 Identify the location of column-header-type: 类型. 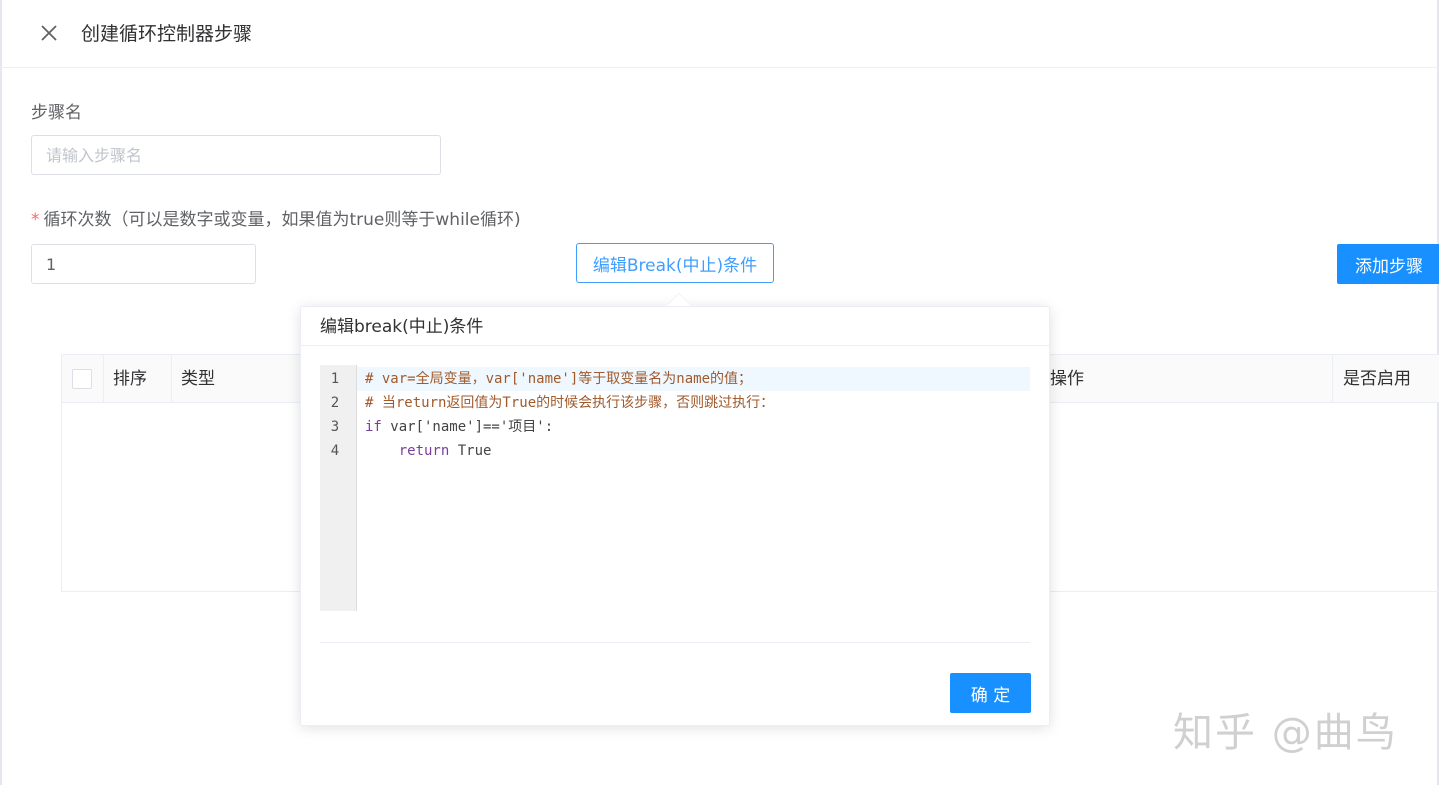
(198, 379).